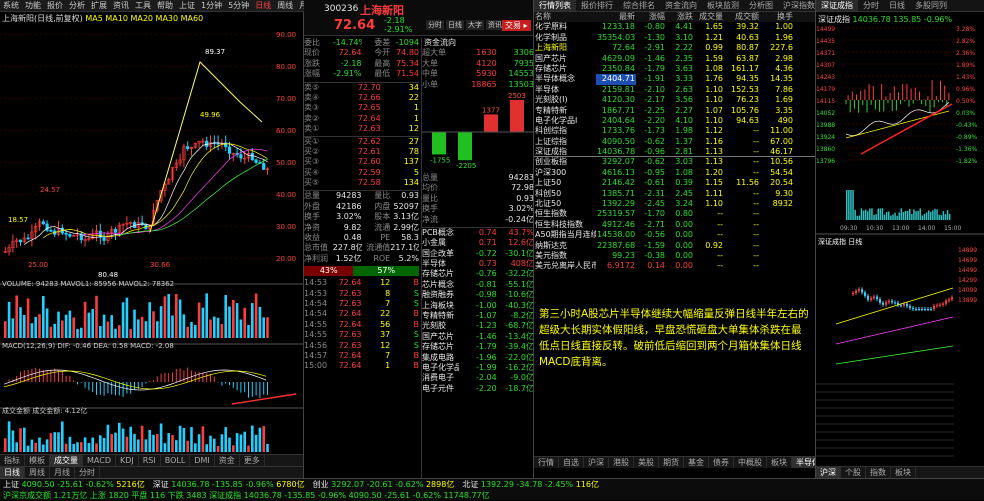 This screenshot has height=501, width=984. I want to click on list-row: 国产芯片 4629.09 -1.46 2.35 1.59 63.87 2.98, so click(674, 59).